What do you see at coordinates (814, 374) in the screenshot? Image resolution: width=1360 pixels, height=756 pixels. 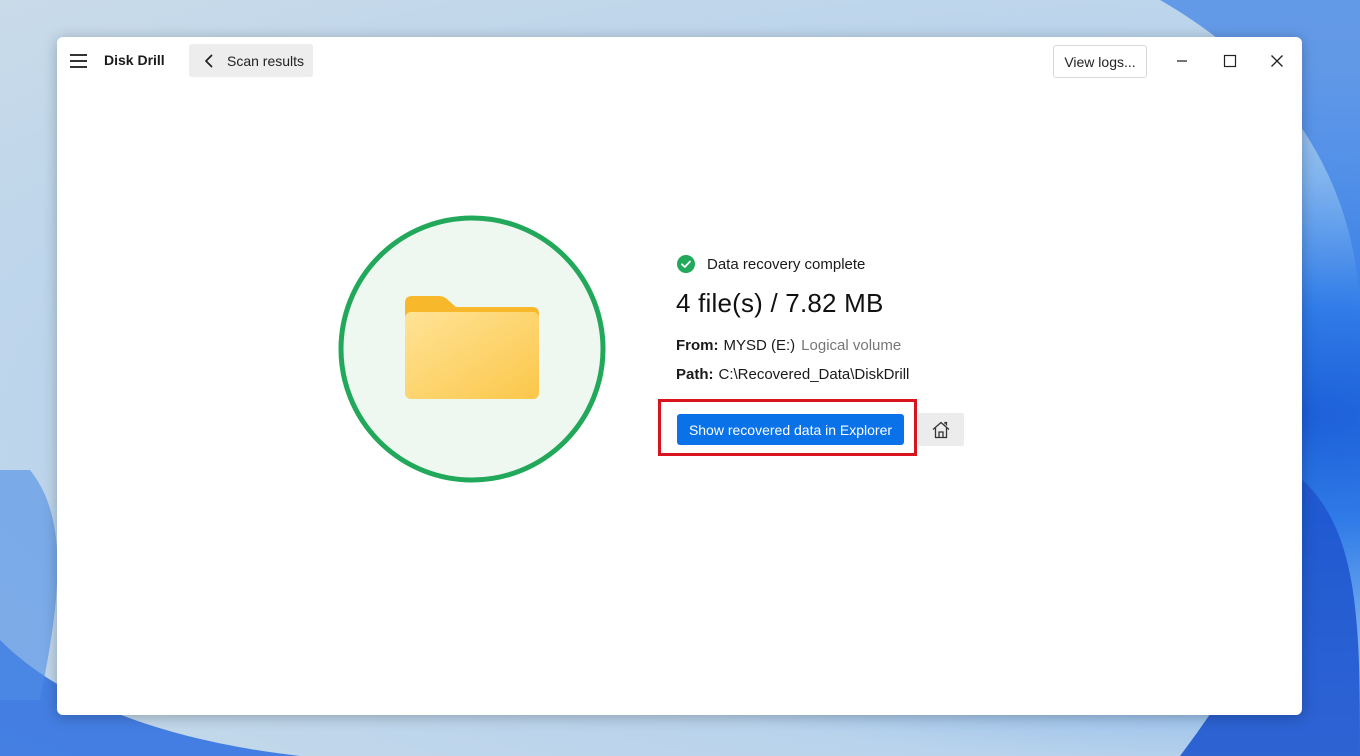 I see `path-value: C:\Recovered_Data\DiskDrill` at bounding box center [814, 374].